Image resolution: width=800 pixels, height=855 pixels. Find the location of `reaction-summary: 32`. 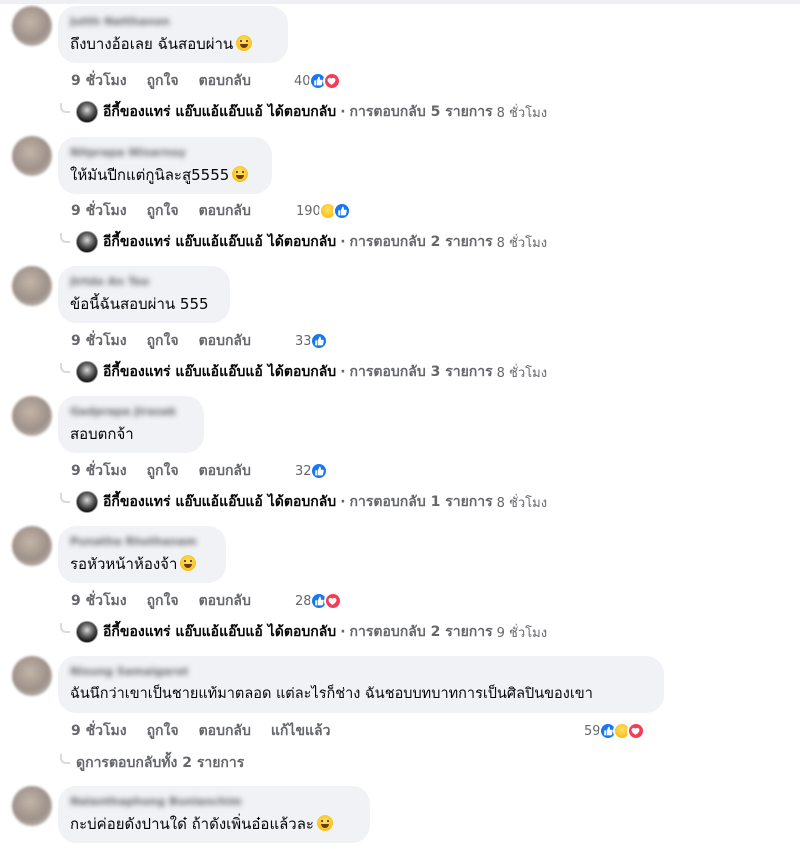

reaction-summary: 32 is located at coordinates (311, 471).